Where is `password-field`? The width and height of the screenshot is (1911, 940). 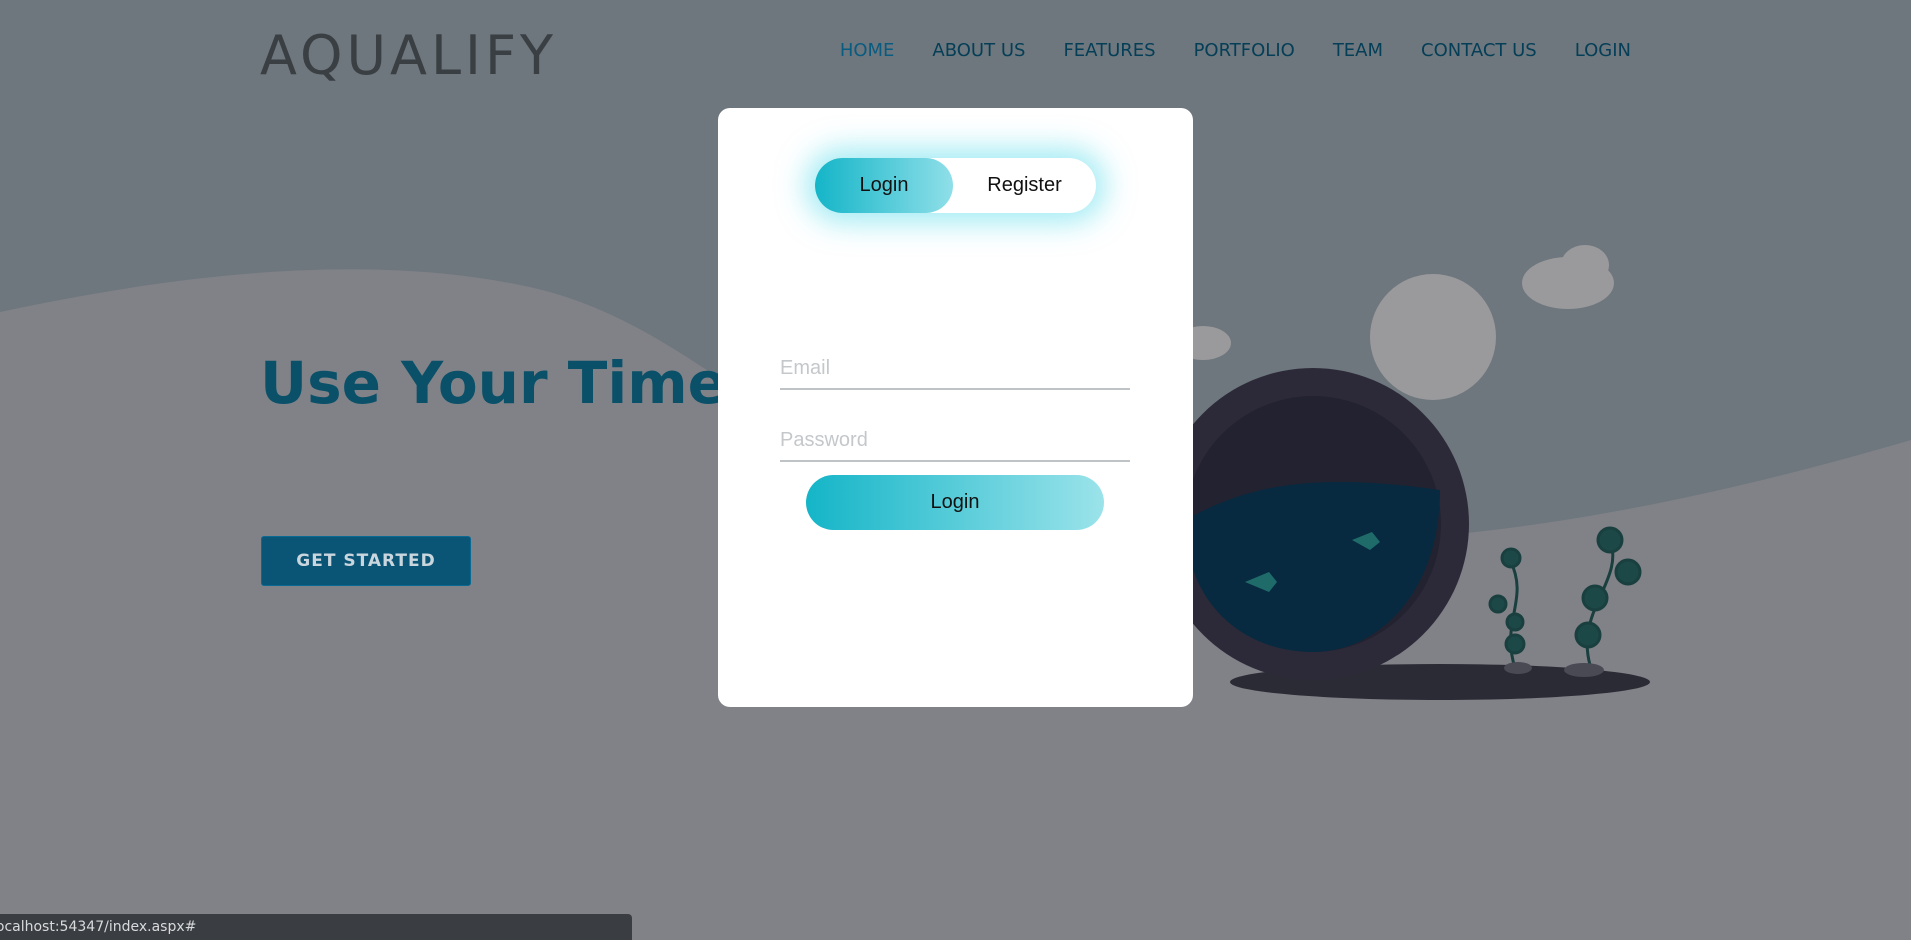 password-field is located at coordinates (955, 441).